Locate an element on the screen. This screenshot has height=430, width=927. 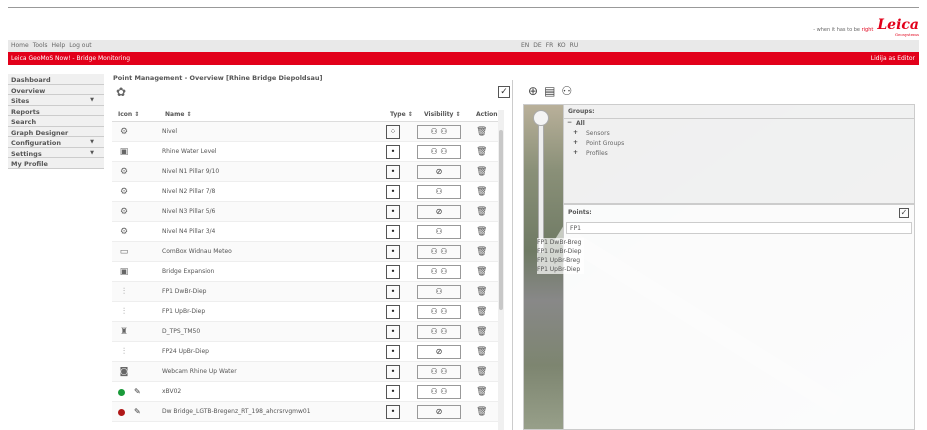
points-checkbox: ✓ is located at coordinates (904, 213).